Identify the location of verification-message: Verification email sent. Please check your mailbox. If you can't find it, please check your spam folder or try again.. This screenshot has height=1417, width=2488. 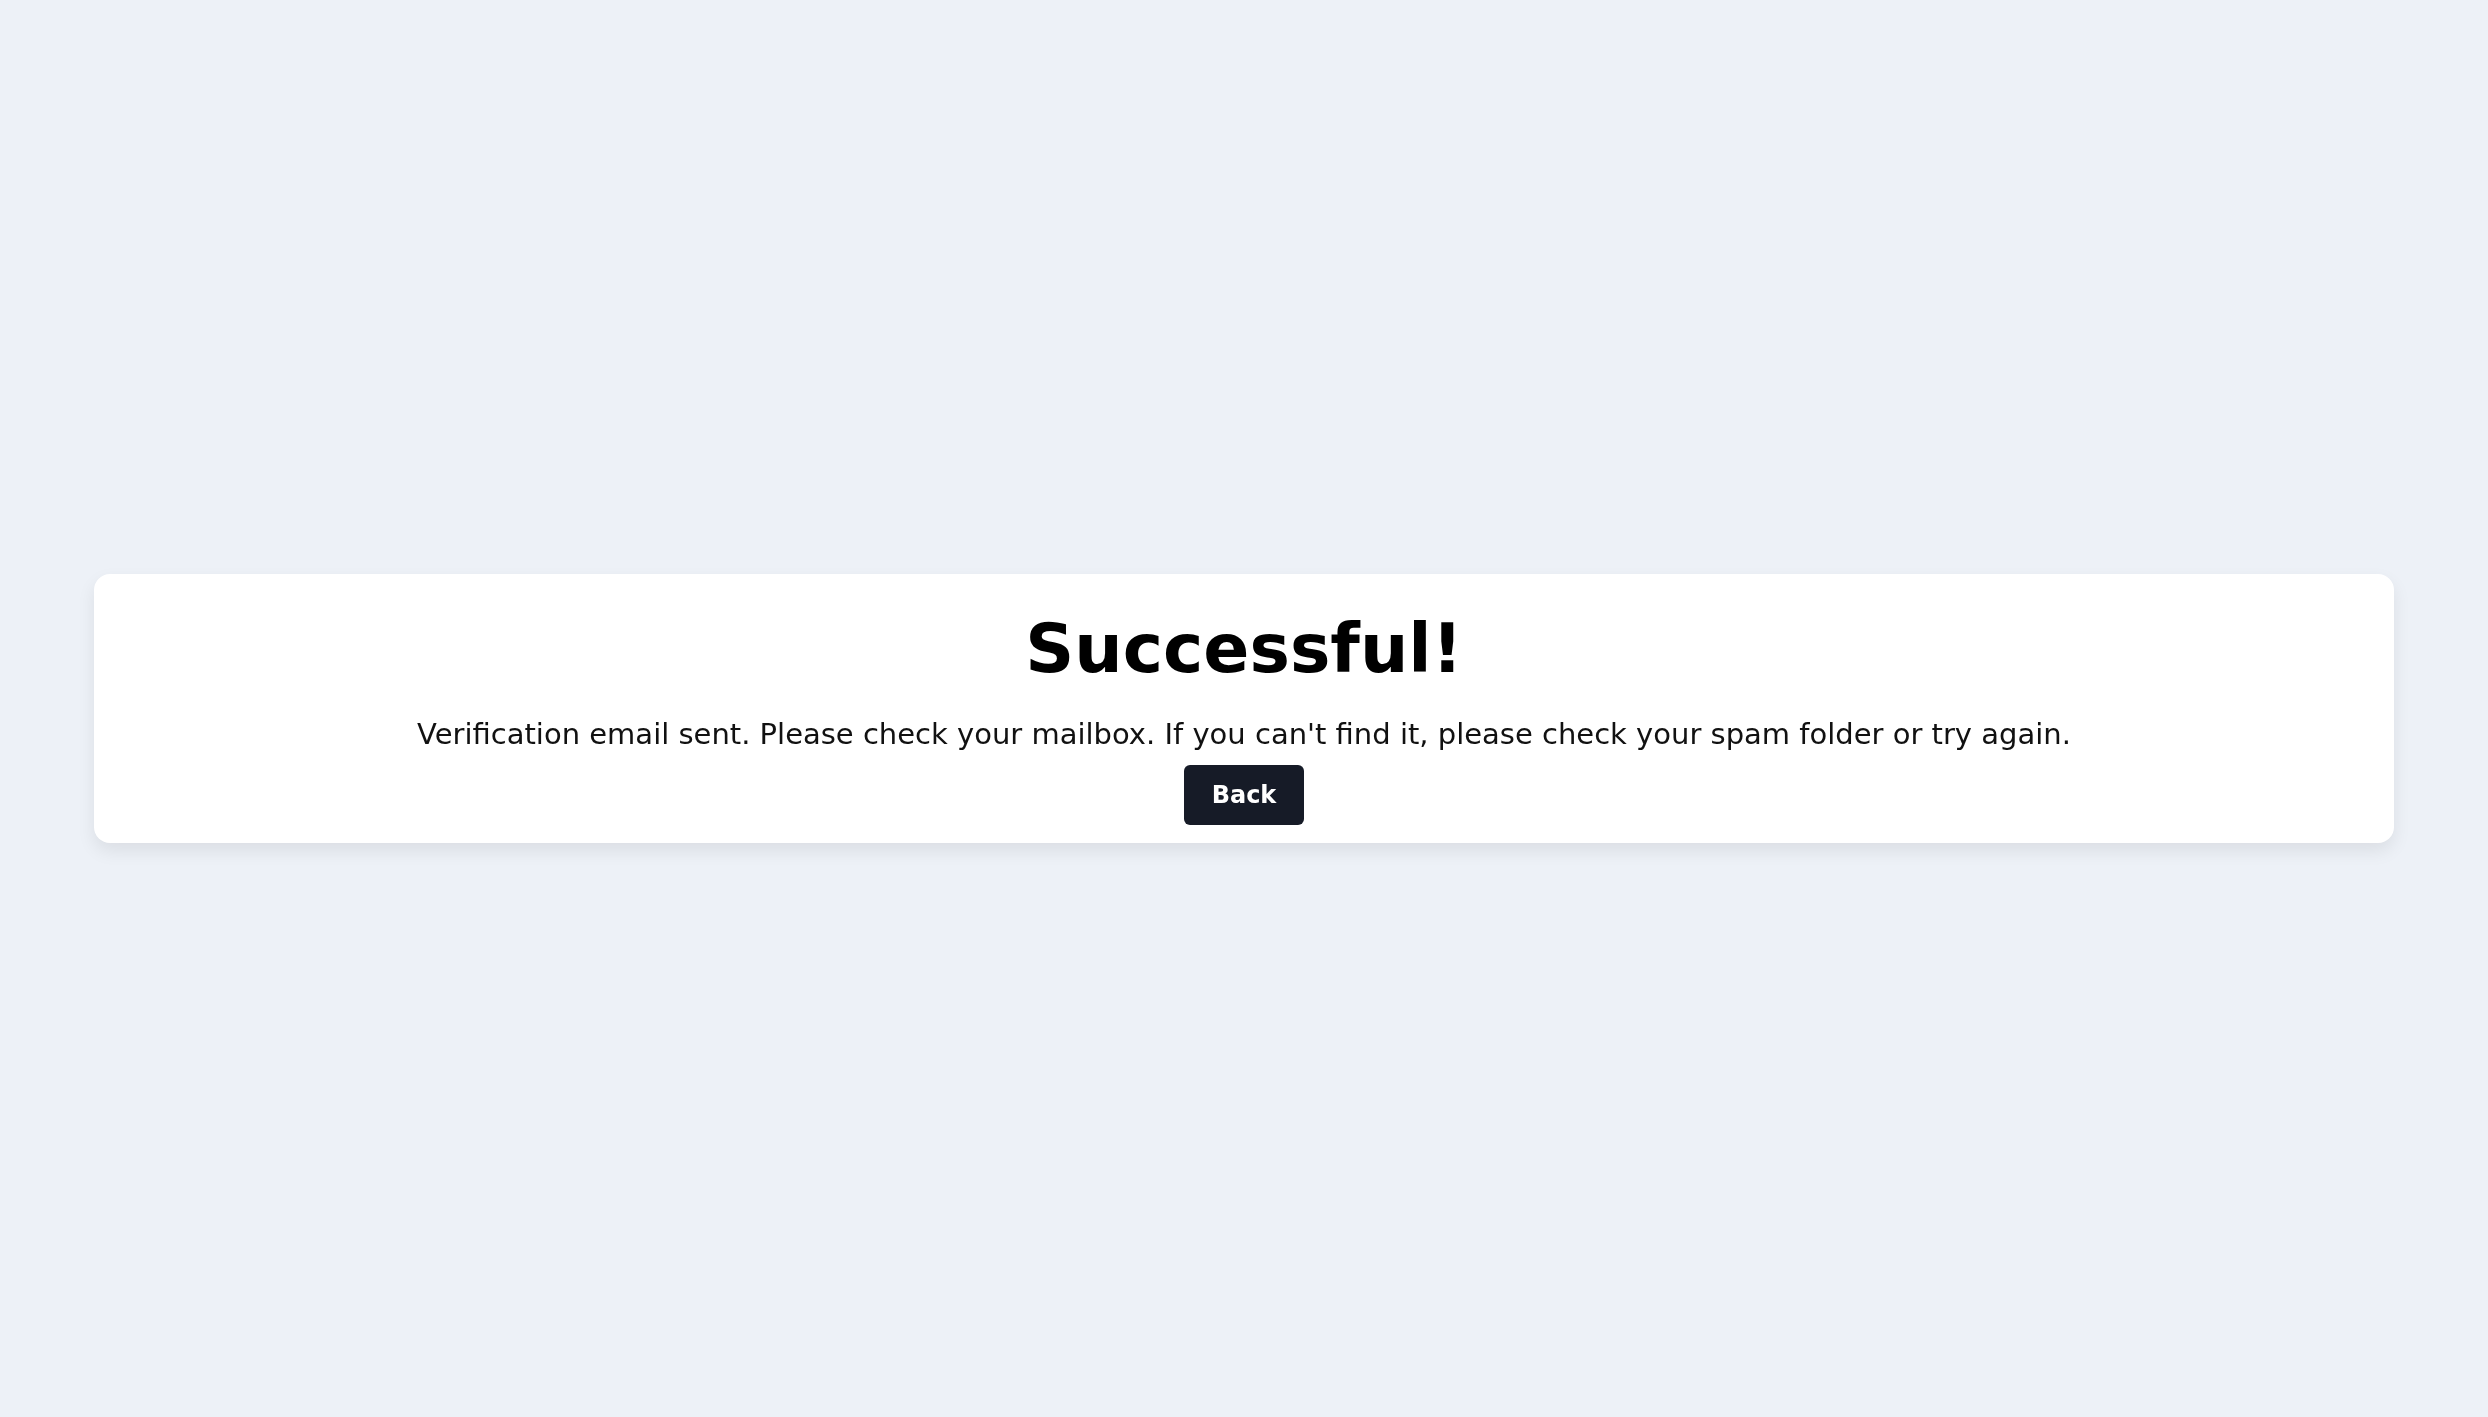
(1244, 734).